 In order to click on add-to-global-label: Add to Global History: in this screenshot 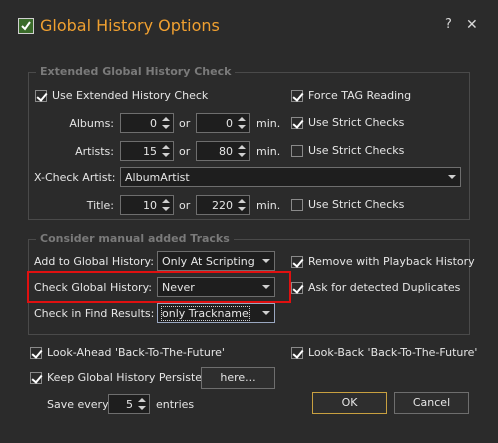, I will do `click(94, 261)`.